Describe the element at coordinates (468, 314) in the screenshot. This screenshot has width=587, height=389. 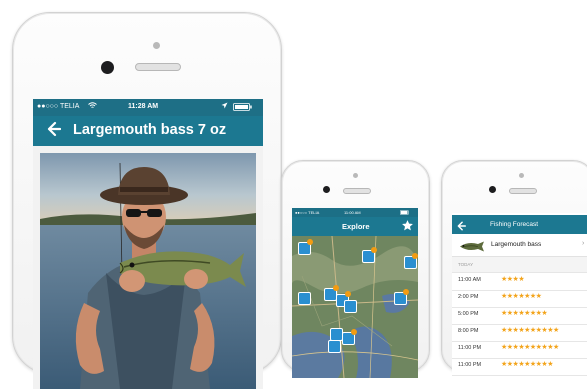
I see `forecast-time: 5:00 PM` at that location.